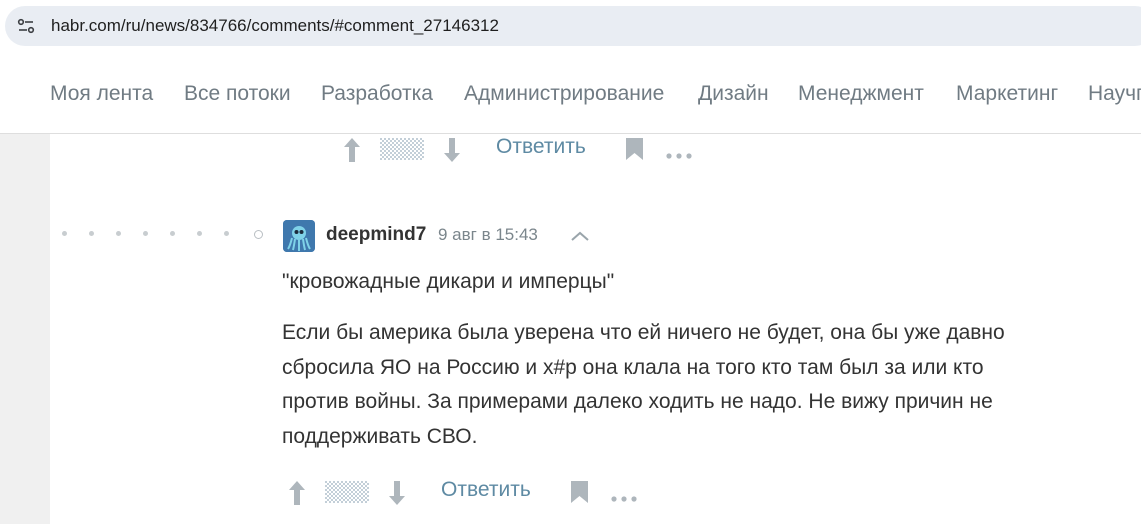  Describe the element at coordinates (733, 94) in the screenshot. I see `nav-item-design: Дизайн` at that location.